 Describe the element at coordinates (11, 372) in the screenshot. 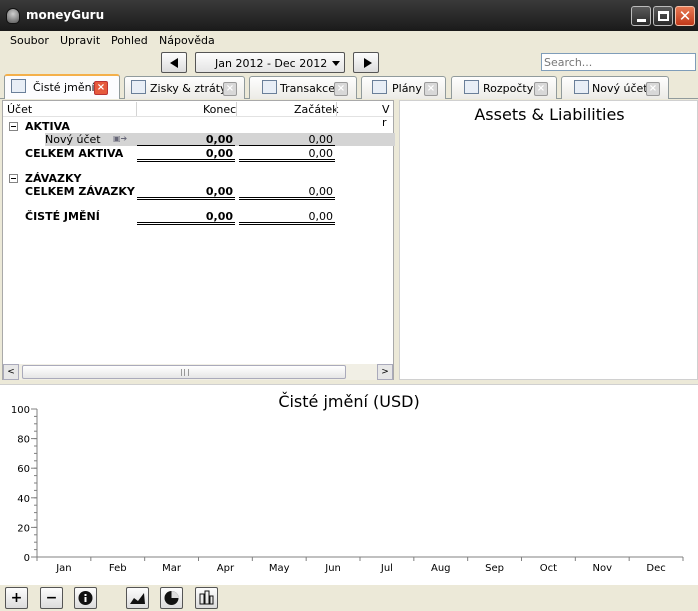

I see `scroll-left-icon: <` at that location.